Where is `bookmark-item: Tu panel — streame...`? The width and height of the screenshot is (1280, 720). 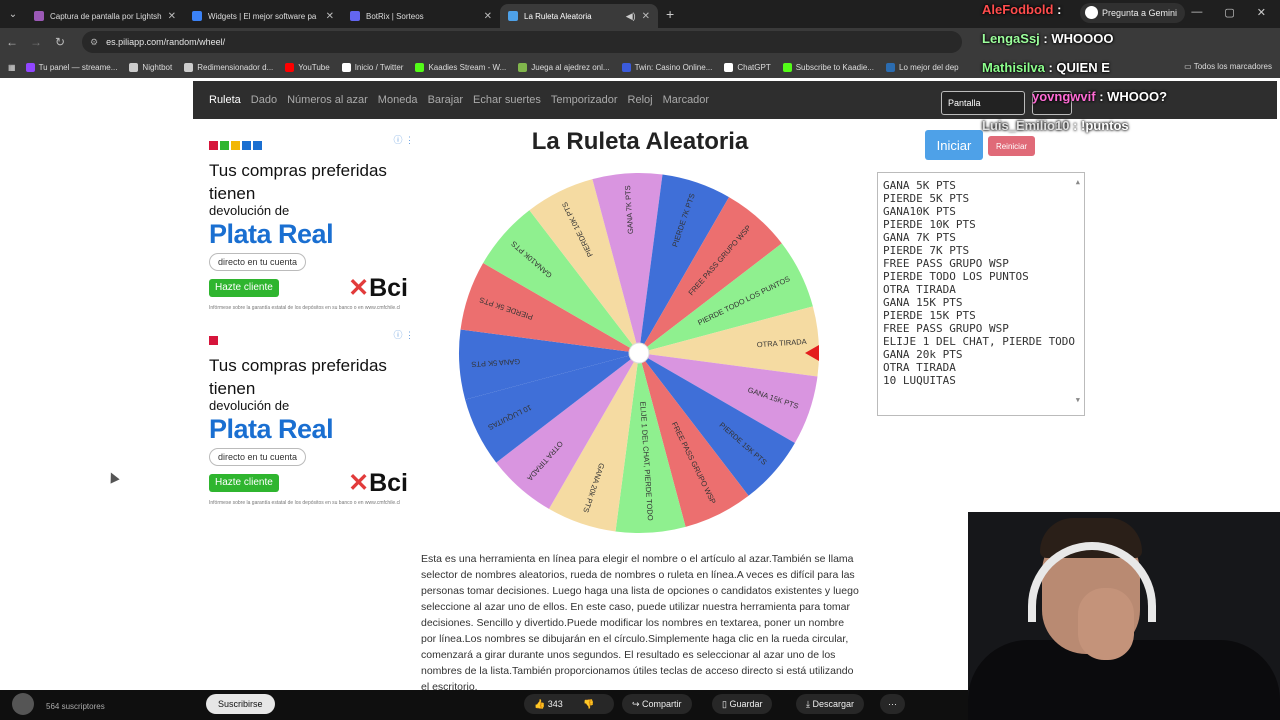
bookmark-item: Tu panel — streame... is located at coordinates (71, 67).